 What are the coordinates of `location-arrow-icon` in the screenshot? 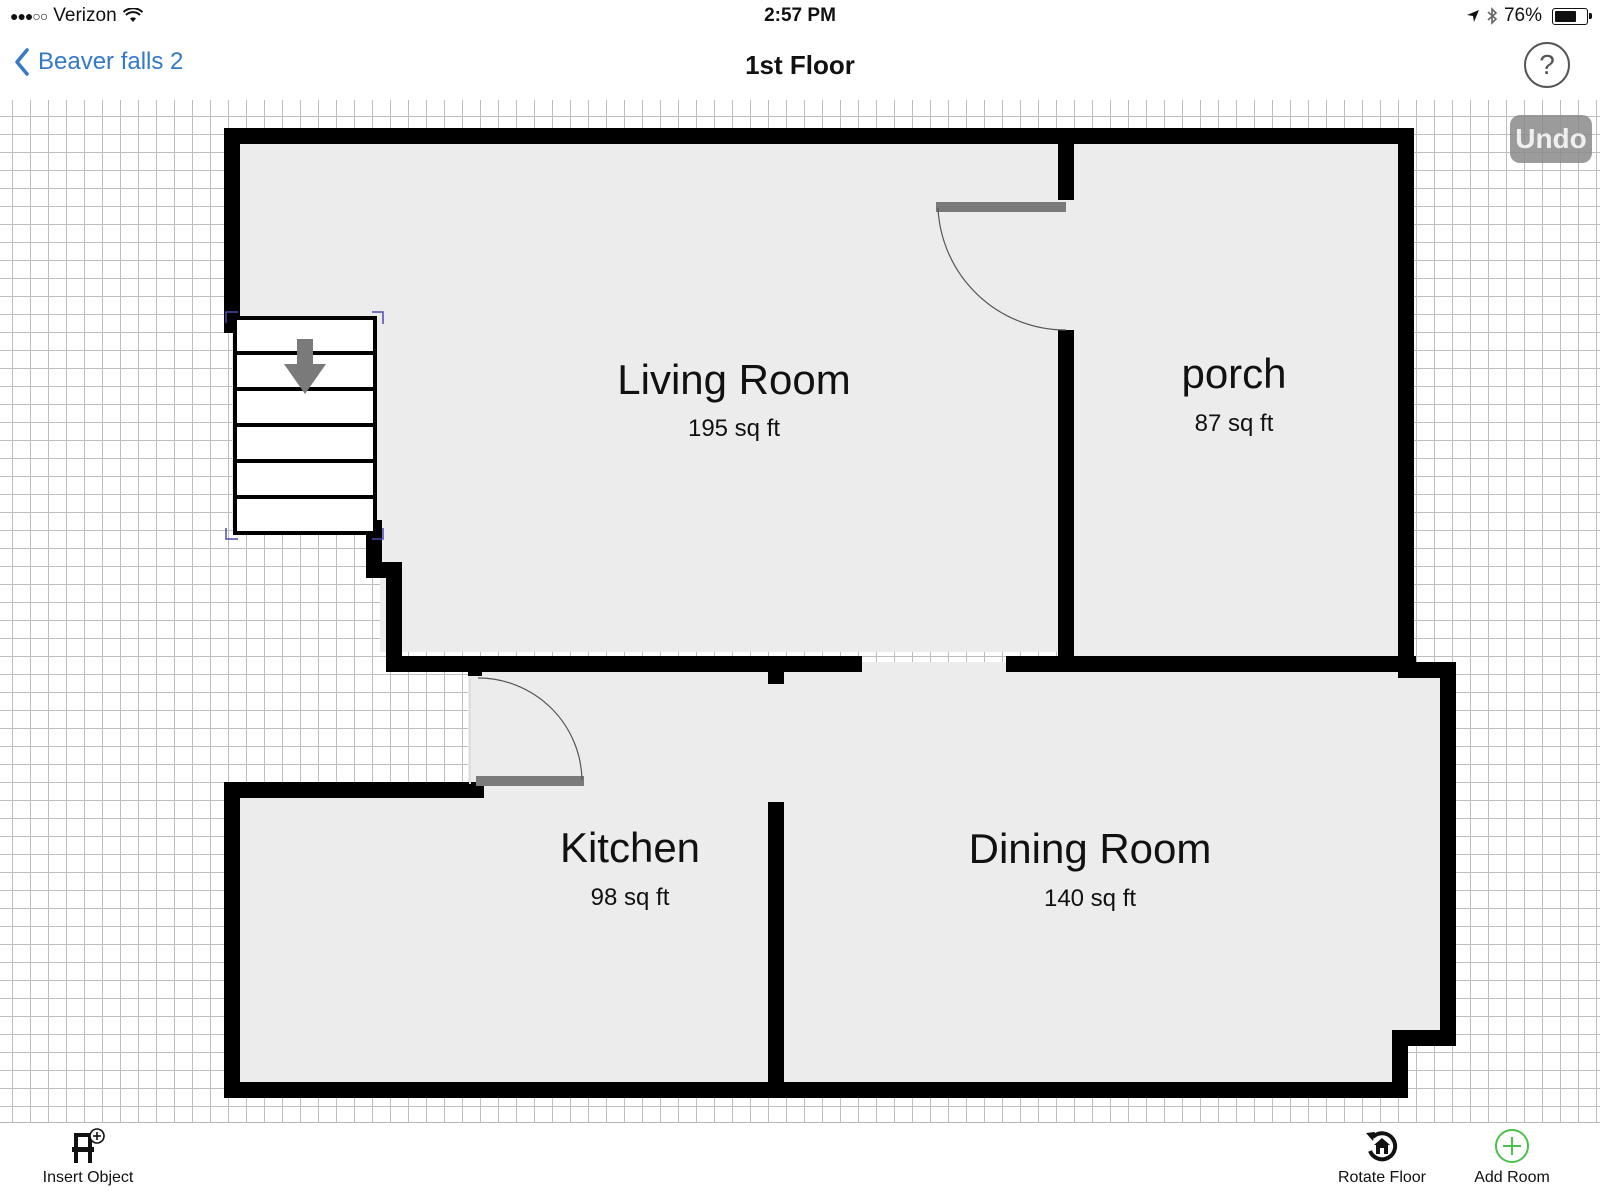 It's located at (1472, 16).